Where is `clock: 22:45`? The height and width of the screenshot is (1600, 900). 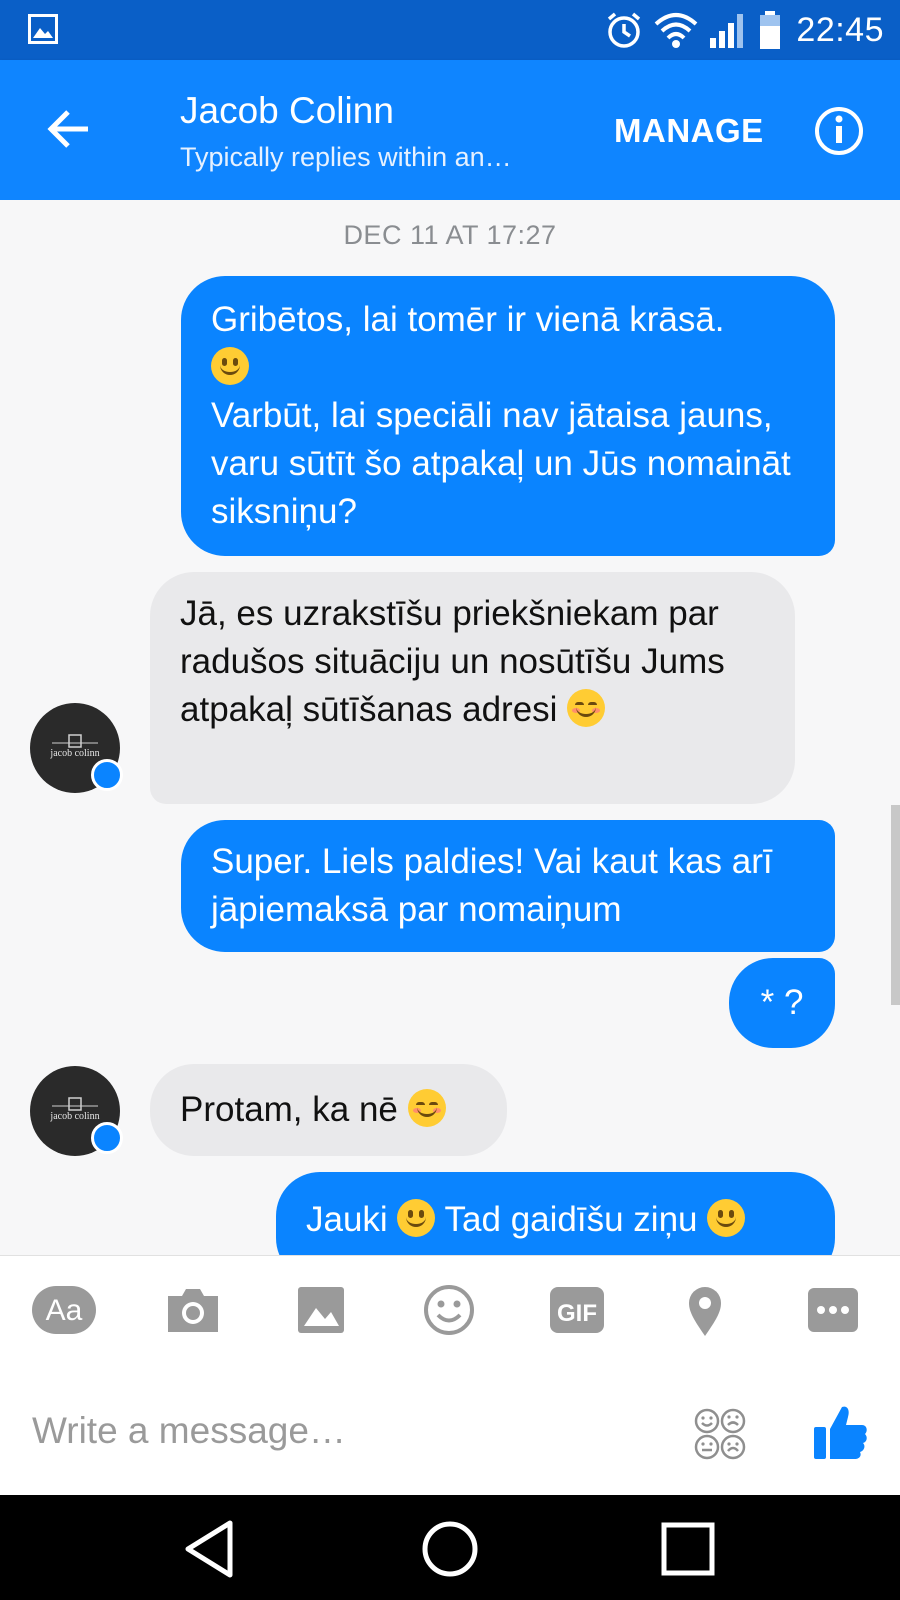
clock: 22:45 is located at coordinates (840, 29).